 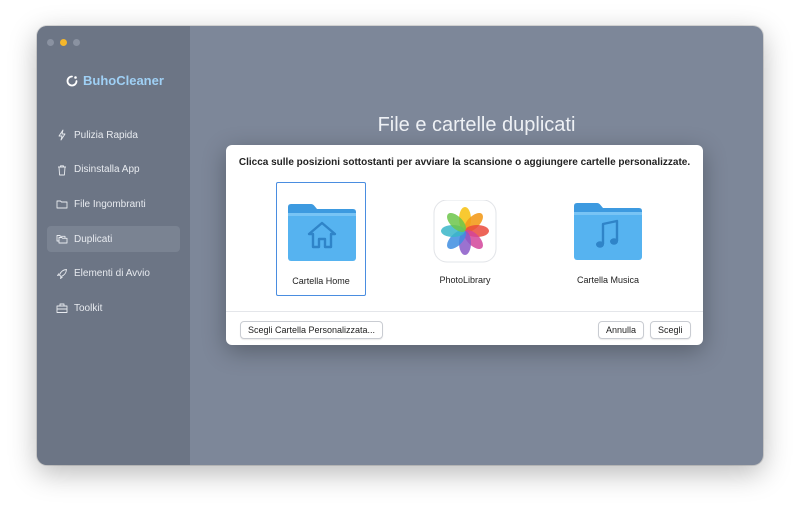 What do you see at coordinates (465, 280) in the screenshot?
I see `location-label: PhotoLibrary` at bounding box center [465, 280].